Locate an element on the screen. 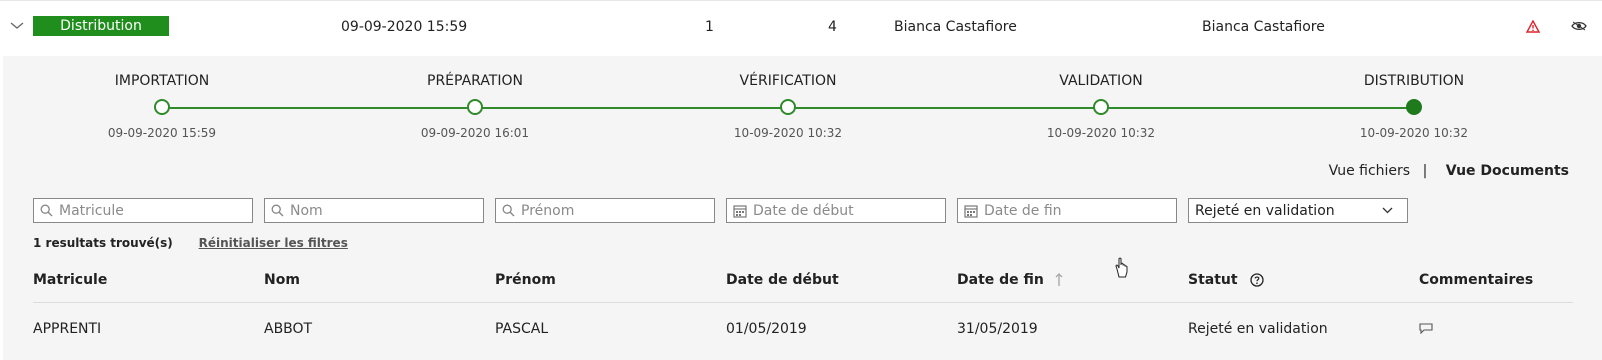 Image resolution: width=1602 pixels, height=360 pixels. comment-icon is located at coordinates (1426, 329).